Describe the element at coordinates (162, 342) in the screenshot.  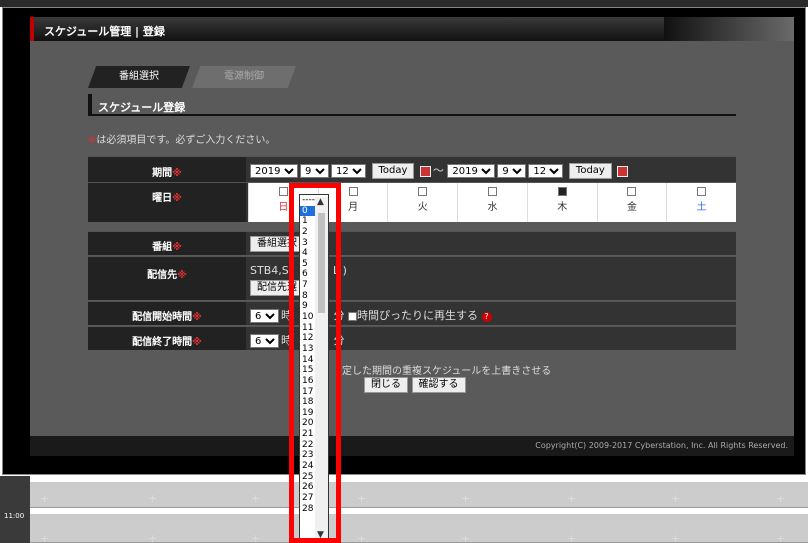
I see `end-time-label: 配信終了時間` at that location.